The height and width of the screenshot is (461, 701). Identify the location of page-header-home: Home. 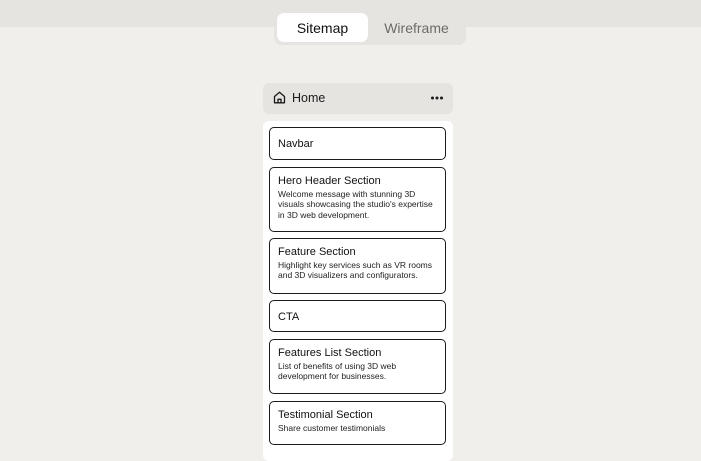
(358, 98).